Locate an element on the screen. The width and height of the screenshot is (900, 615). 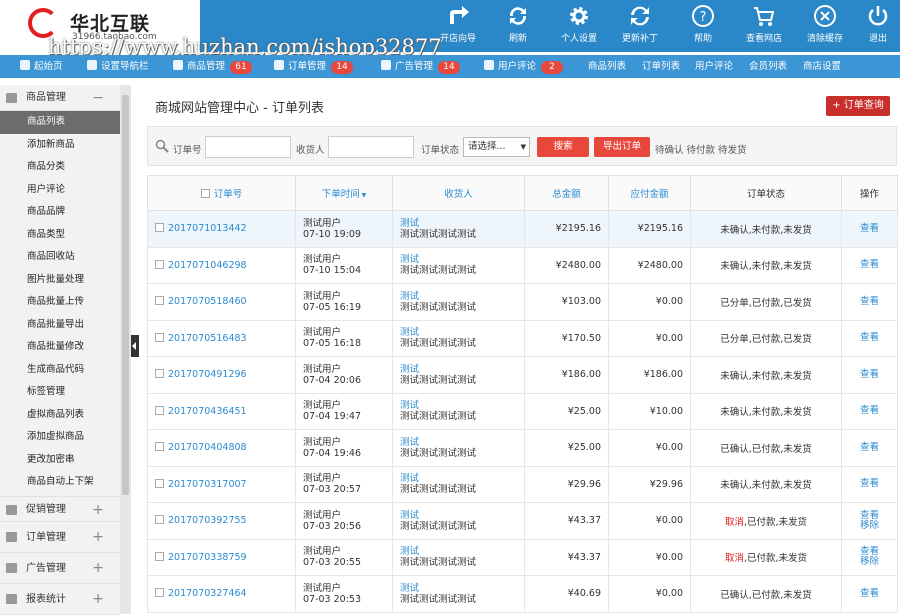
nav-comments: 用户评论 2 is located at coordinates (524, 66).